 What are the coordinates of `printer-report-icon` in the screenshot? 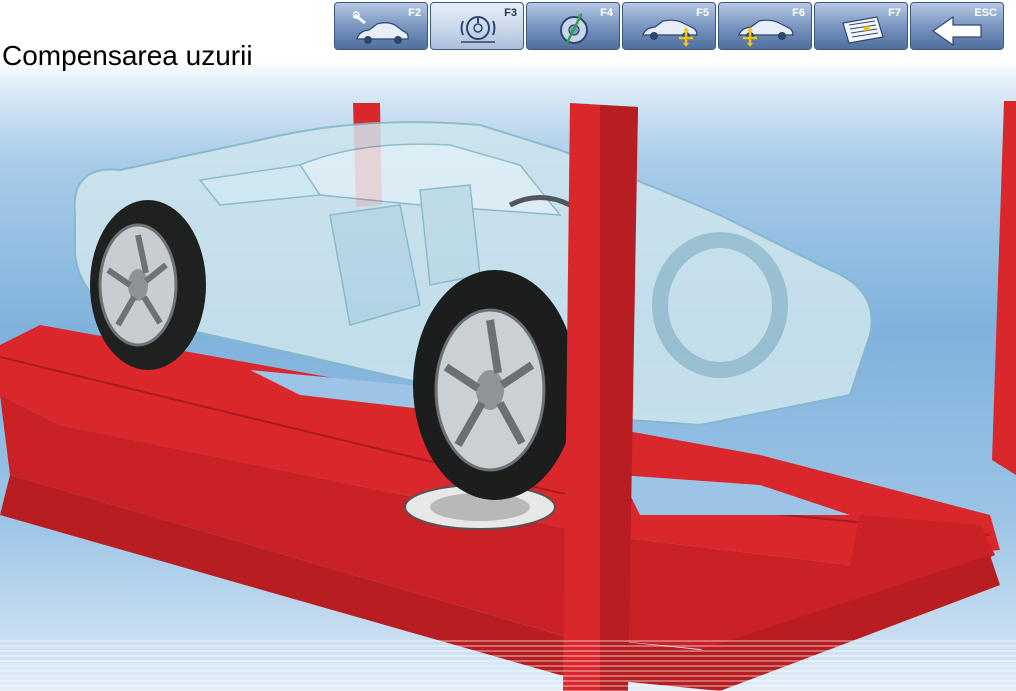 It's located at (863, 30).